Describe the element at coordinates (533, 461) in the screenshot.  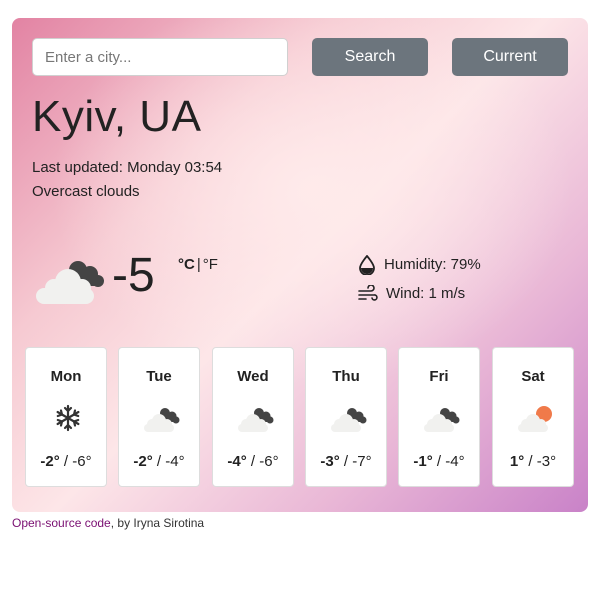
I see `forecast-temps: 1° / -3°` at that location.